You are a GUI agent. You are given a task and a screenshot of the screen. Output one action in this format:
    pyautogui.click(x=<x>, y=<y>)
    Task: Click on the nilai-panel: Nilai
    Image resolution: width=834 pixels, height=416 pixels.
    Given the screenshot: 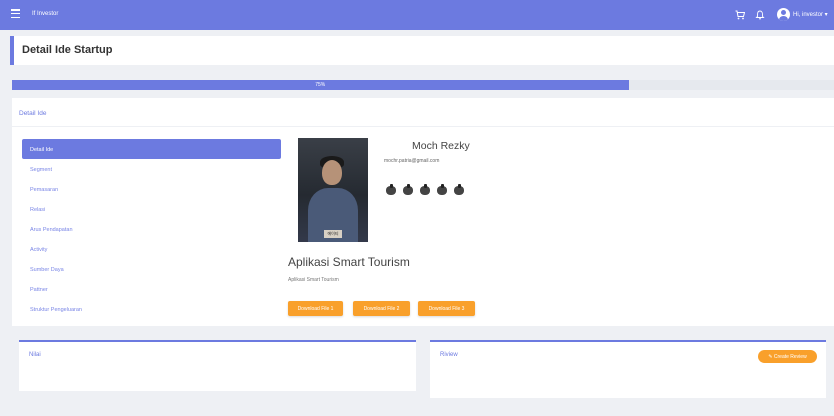 What is the action you would take?
    pyautogui.click(x=217, y=365)
    